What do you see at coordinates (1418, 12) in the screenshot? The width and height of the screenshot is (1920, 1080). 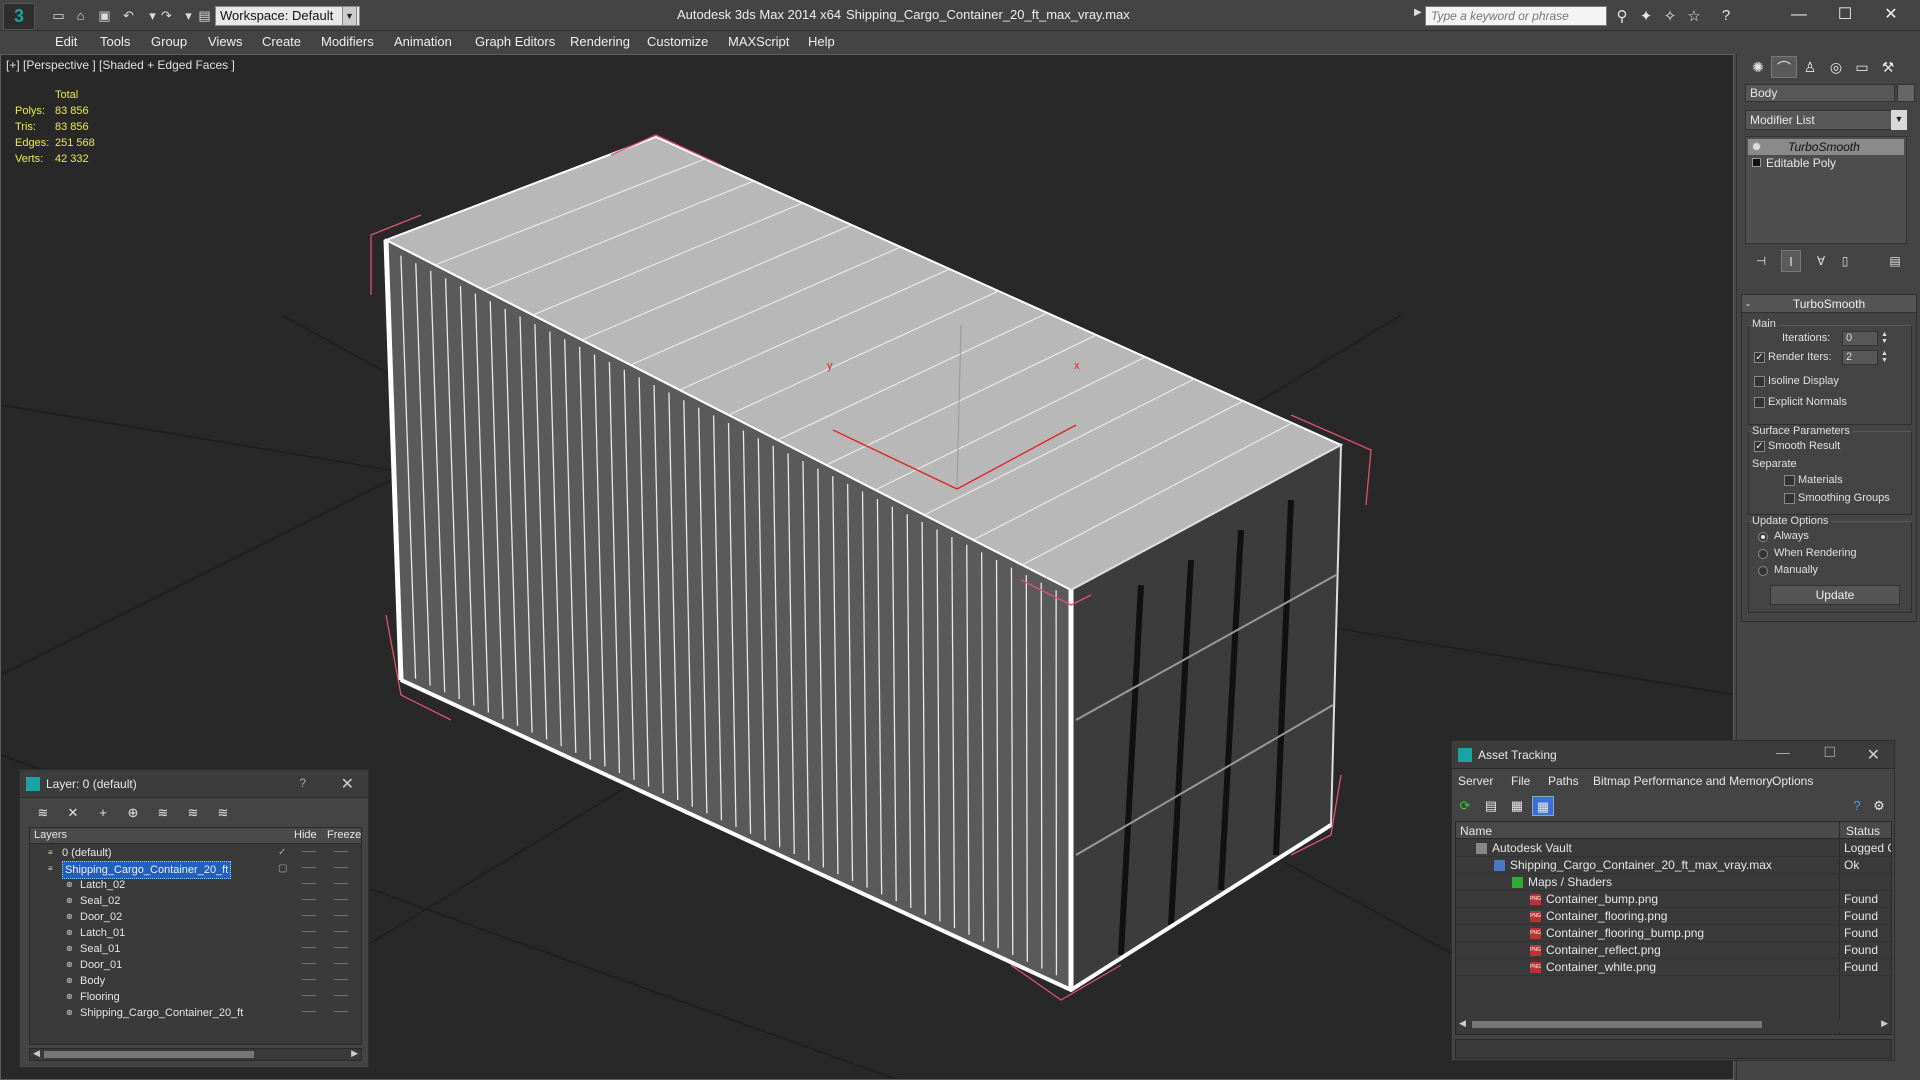 I see `search-expand-icon: ▶` at bounding box center [1418, 12].